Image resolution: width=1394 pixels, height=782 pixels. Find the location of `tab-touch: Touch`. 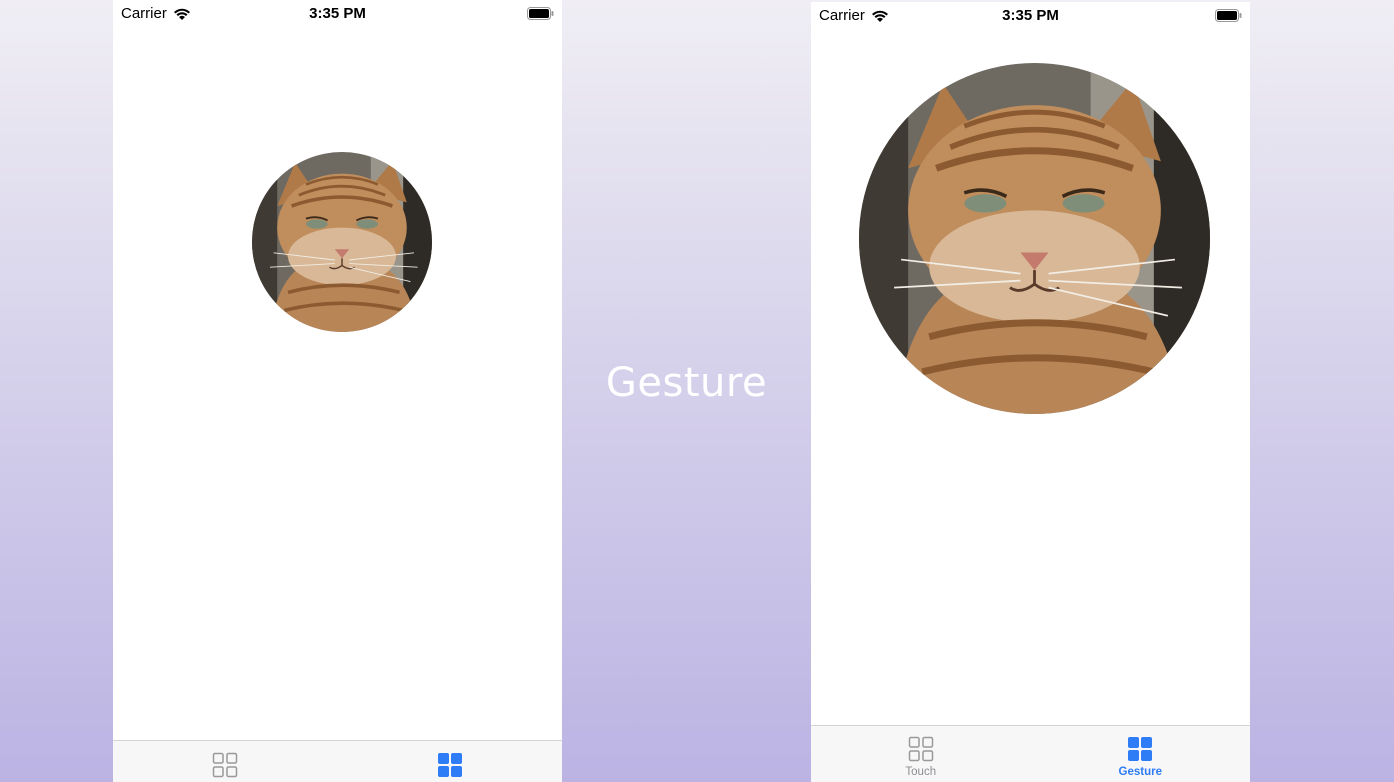

tab-touch: Touch is located at coordinates (921, 752).